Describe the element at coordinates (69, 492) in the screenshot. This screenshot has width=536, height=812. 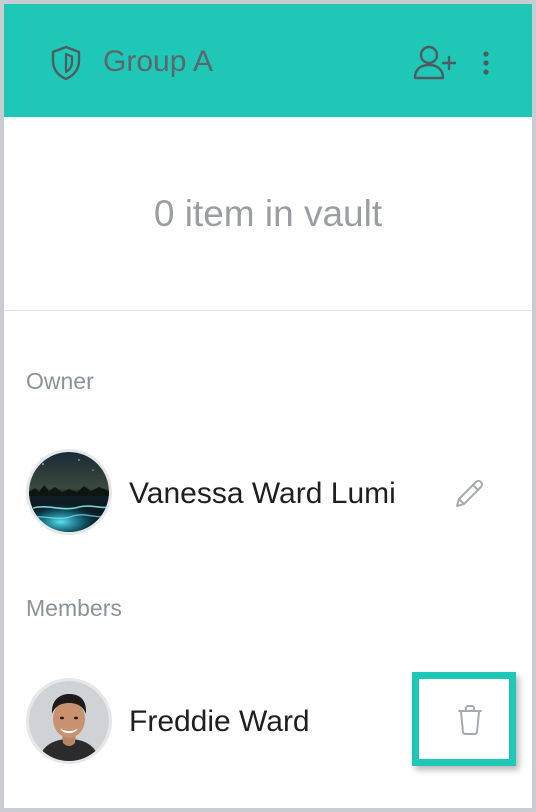
I see `owner-avatar` at that location.